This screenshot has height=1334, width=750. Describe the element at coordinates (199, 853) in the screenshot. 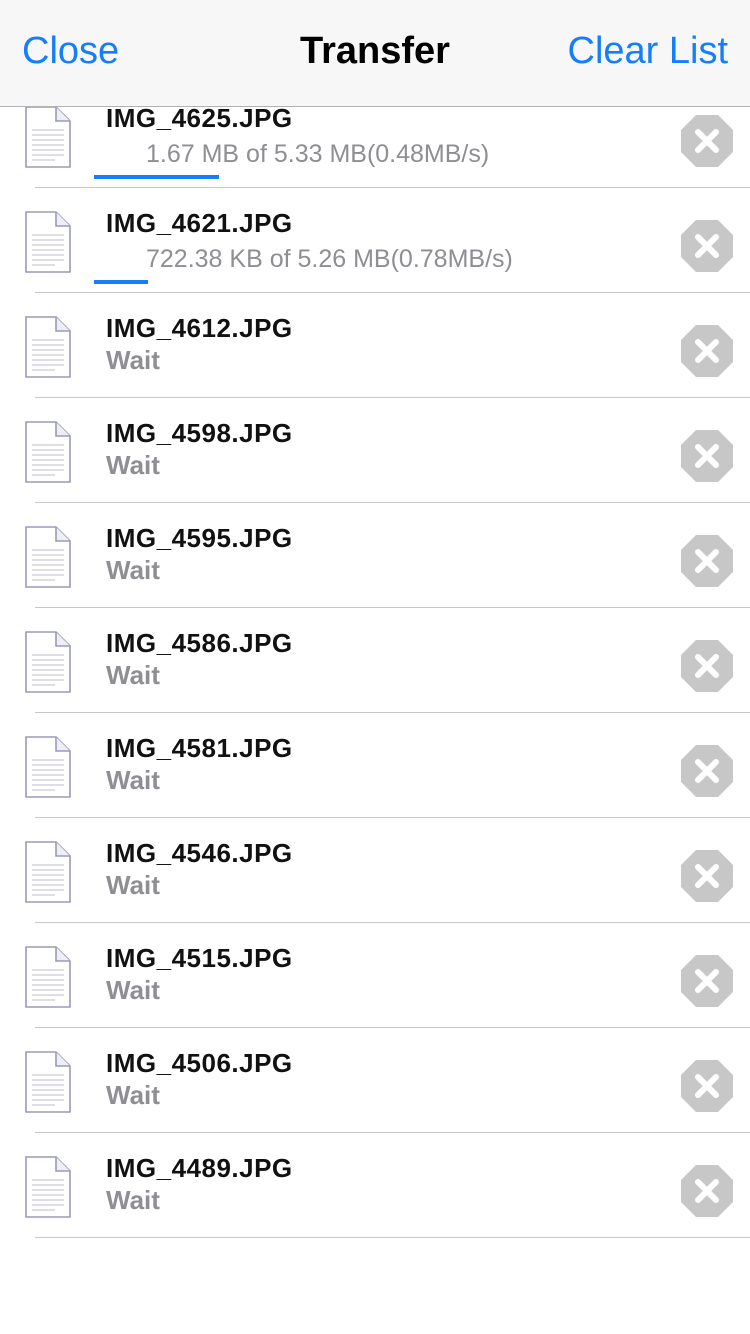

I see `file-name: IMG_4546.JPG` at that location.